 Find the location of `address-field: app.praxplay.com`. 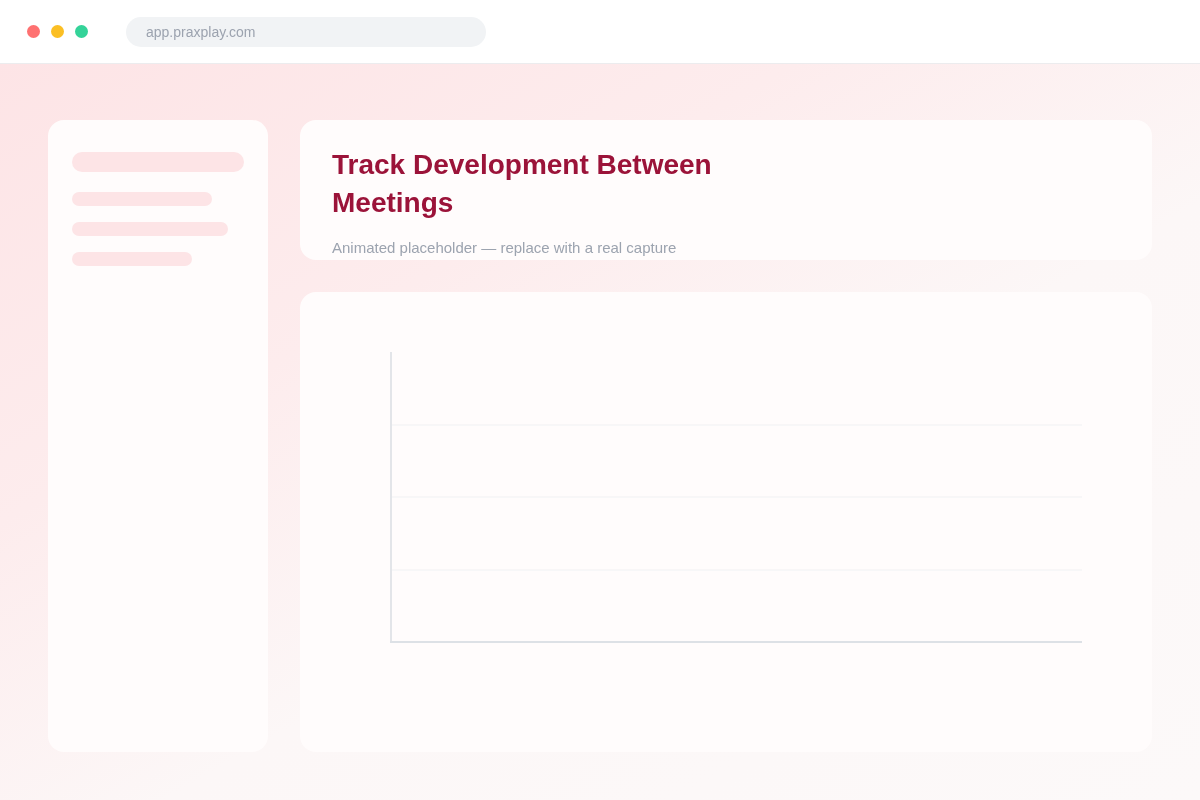

address-field: app.praxplay.com is located at coordinates (306, 31).